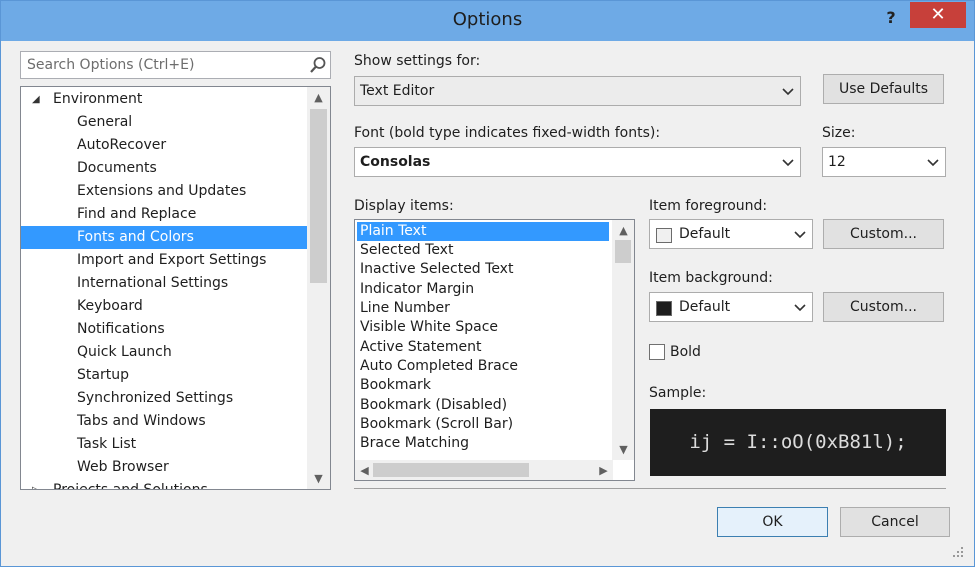 The height and width of the screenshot is (567, 975). What do you see at coordinates (623, 251) in the screenshot?
I see `list-vscroll-thumb` at bounding box center [623, 251].